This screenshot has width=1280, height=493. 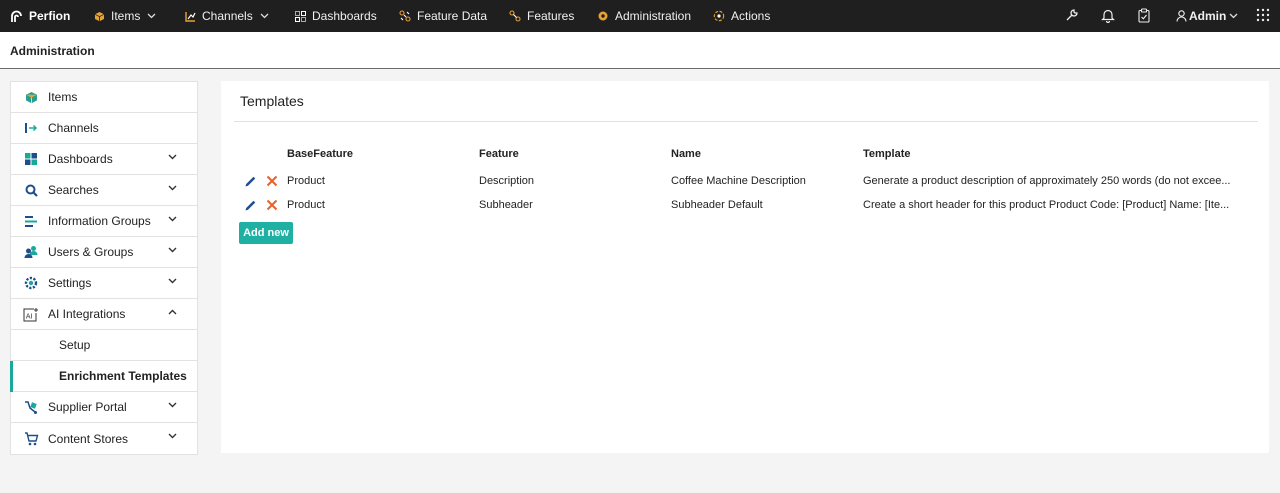 I want to click on list-icon, so click(x=31, y=221).